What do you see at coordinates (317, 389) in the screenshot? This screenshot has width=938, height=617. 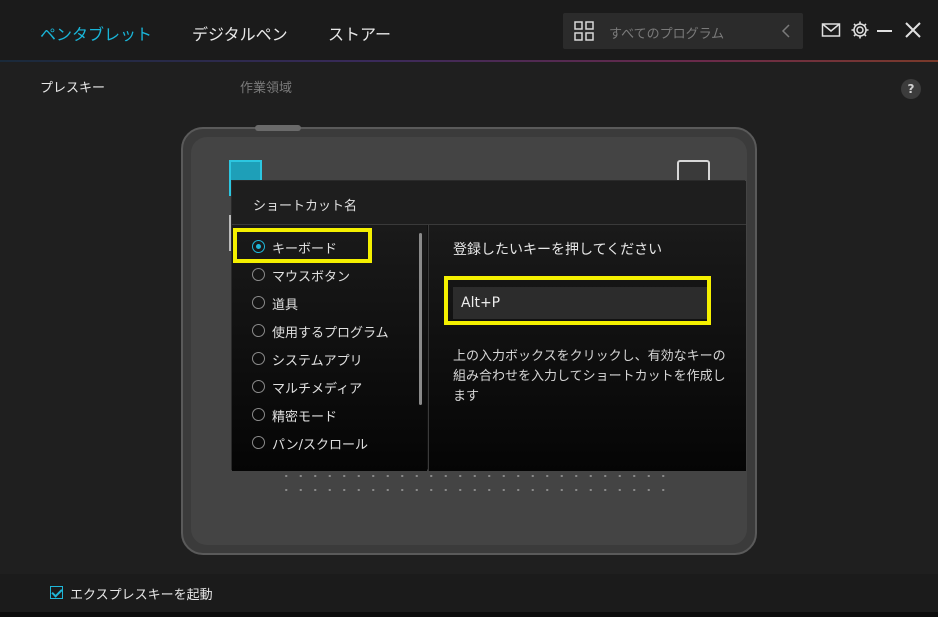 I see `option-label: マルチメディア` at bounding box center [317, 389].